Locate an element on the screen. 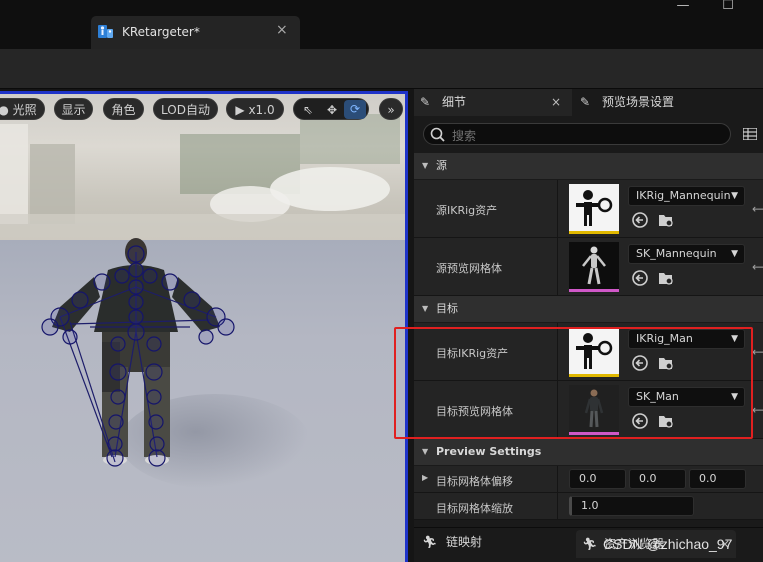 This screenshot has height=562, width=763. offset-z-value: 0.0 is located at coordinates (708, 478).